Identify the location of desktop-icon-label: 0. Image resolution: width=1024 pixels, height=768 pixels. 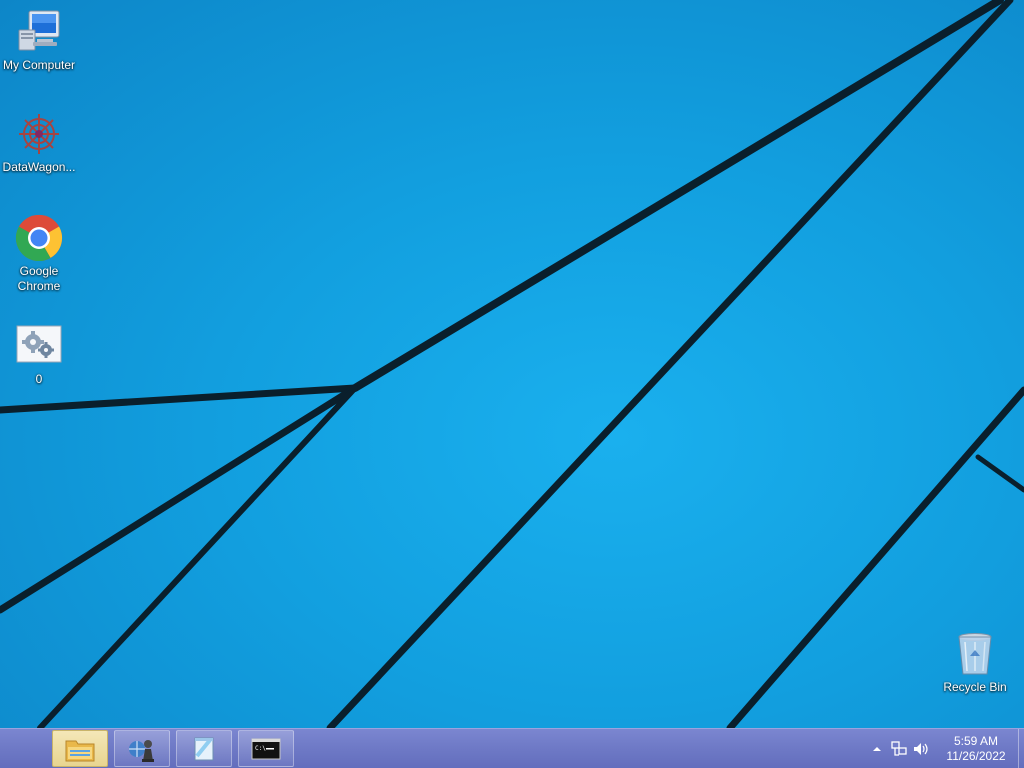
(39, 379).